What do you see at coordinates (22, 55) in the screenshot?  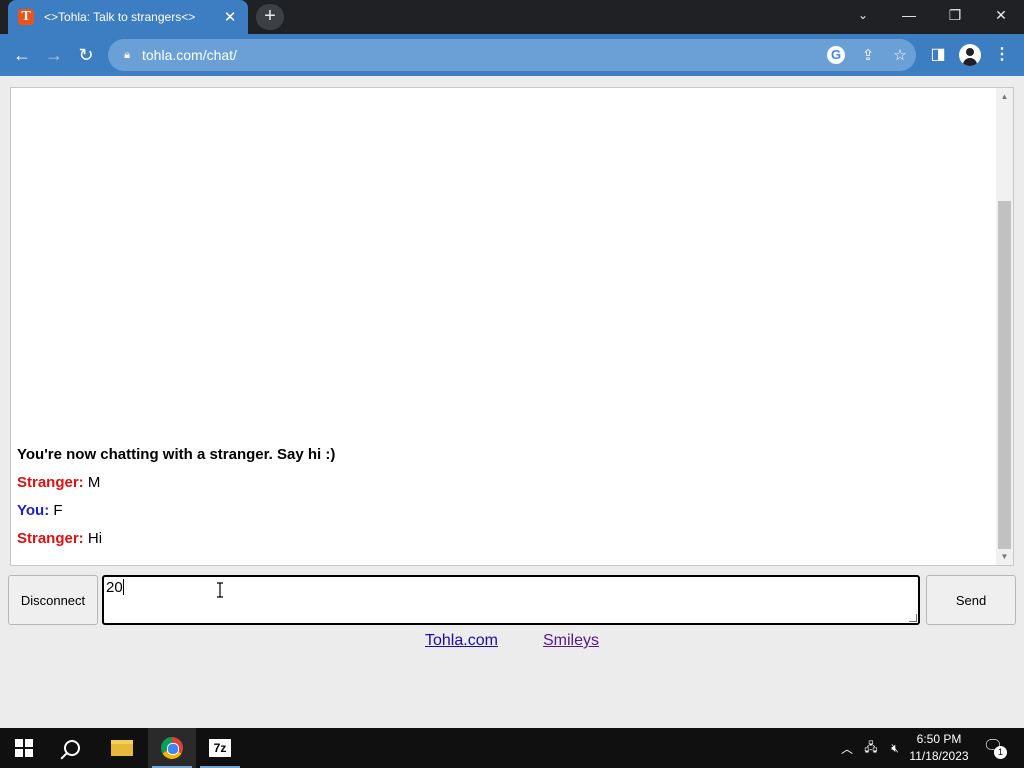 I see `back-icon: ←` at bounding box center [22, 55].